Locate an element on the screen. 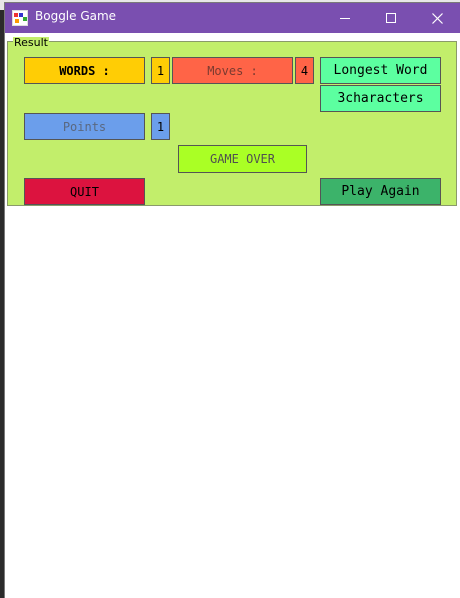  result-group-label: Result is located at coordinates (31, 42).